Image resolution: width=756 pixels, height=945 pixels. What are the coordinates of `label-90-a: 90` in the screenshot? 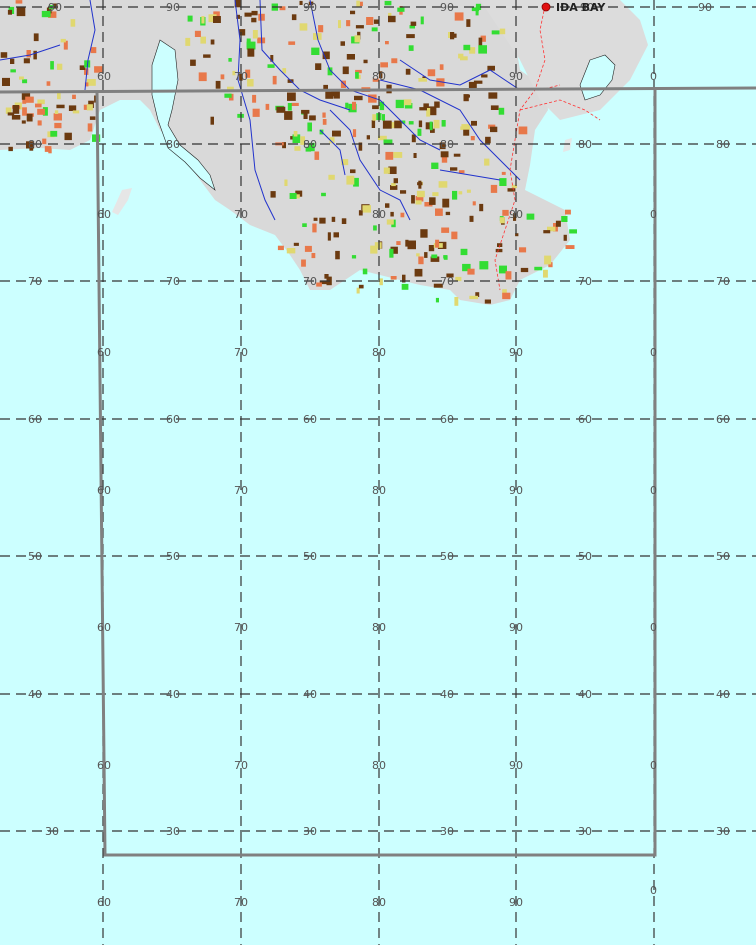 It's located at (55, 7).